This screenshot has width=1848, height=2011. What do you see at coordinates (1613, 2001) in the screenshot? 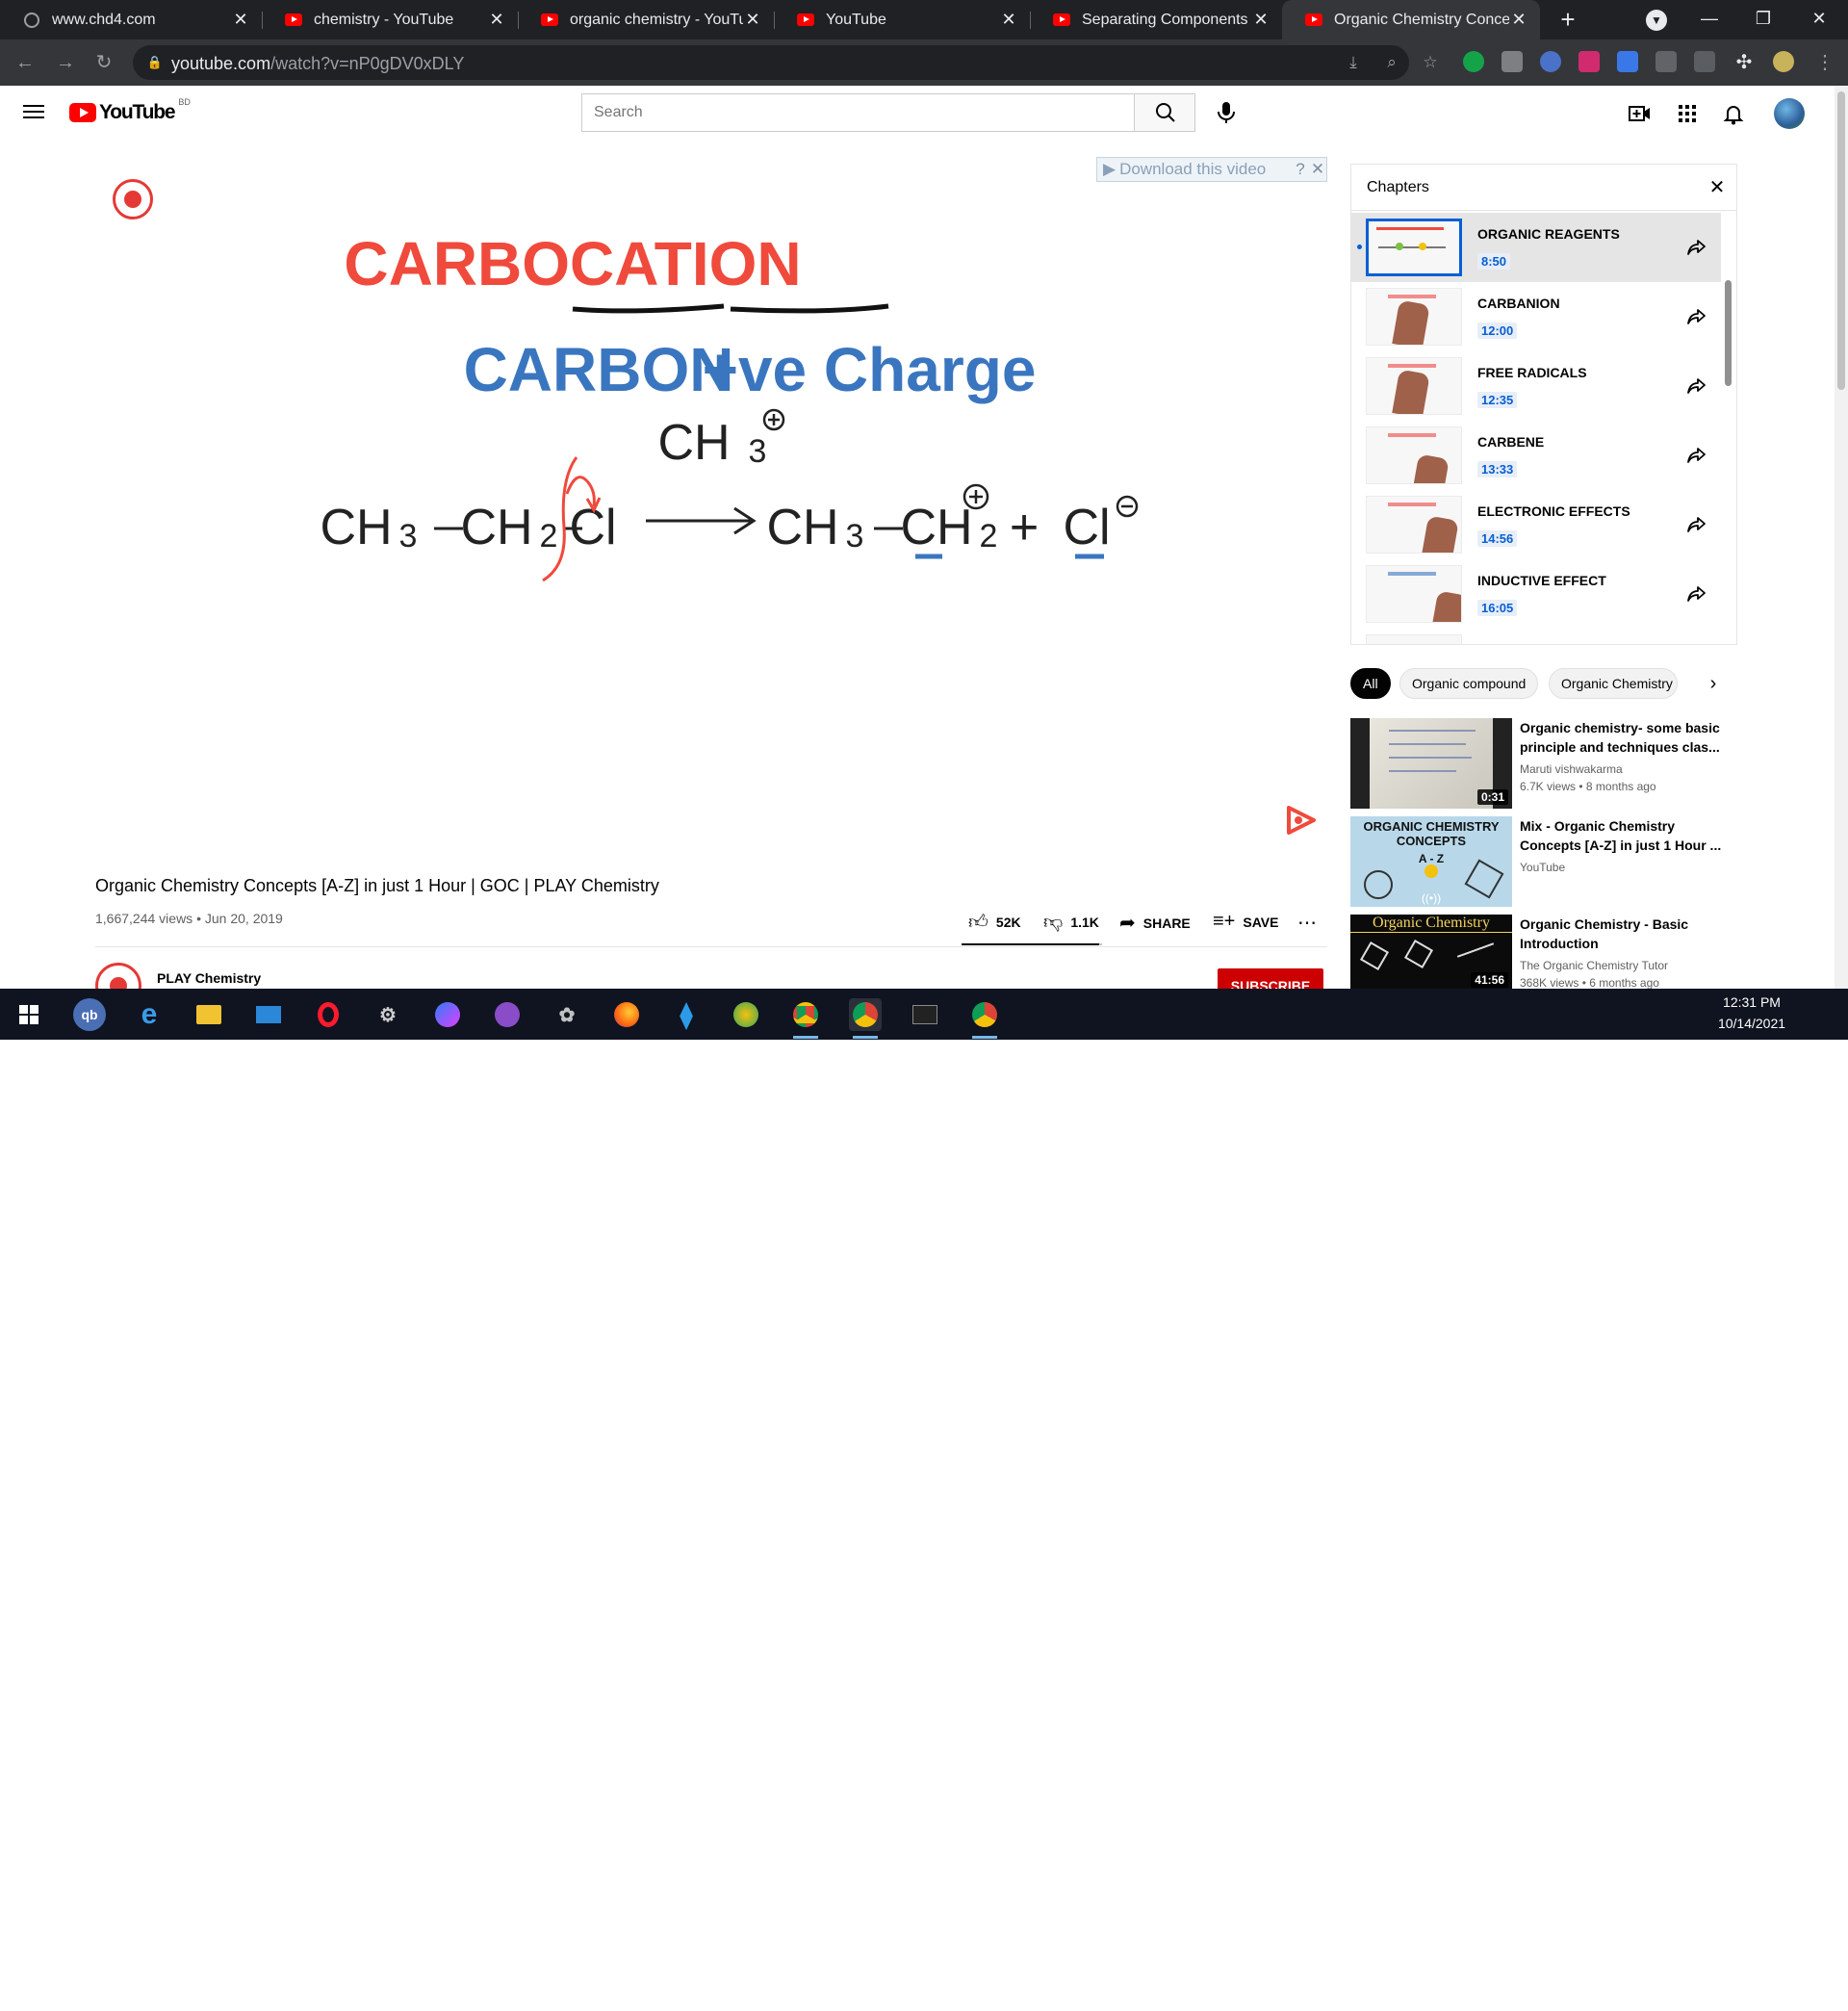
I see `volume-icon: 🔈︎` at bounding box center [1613, 2001].